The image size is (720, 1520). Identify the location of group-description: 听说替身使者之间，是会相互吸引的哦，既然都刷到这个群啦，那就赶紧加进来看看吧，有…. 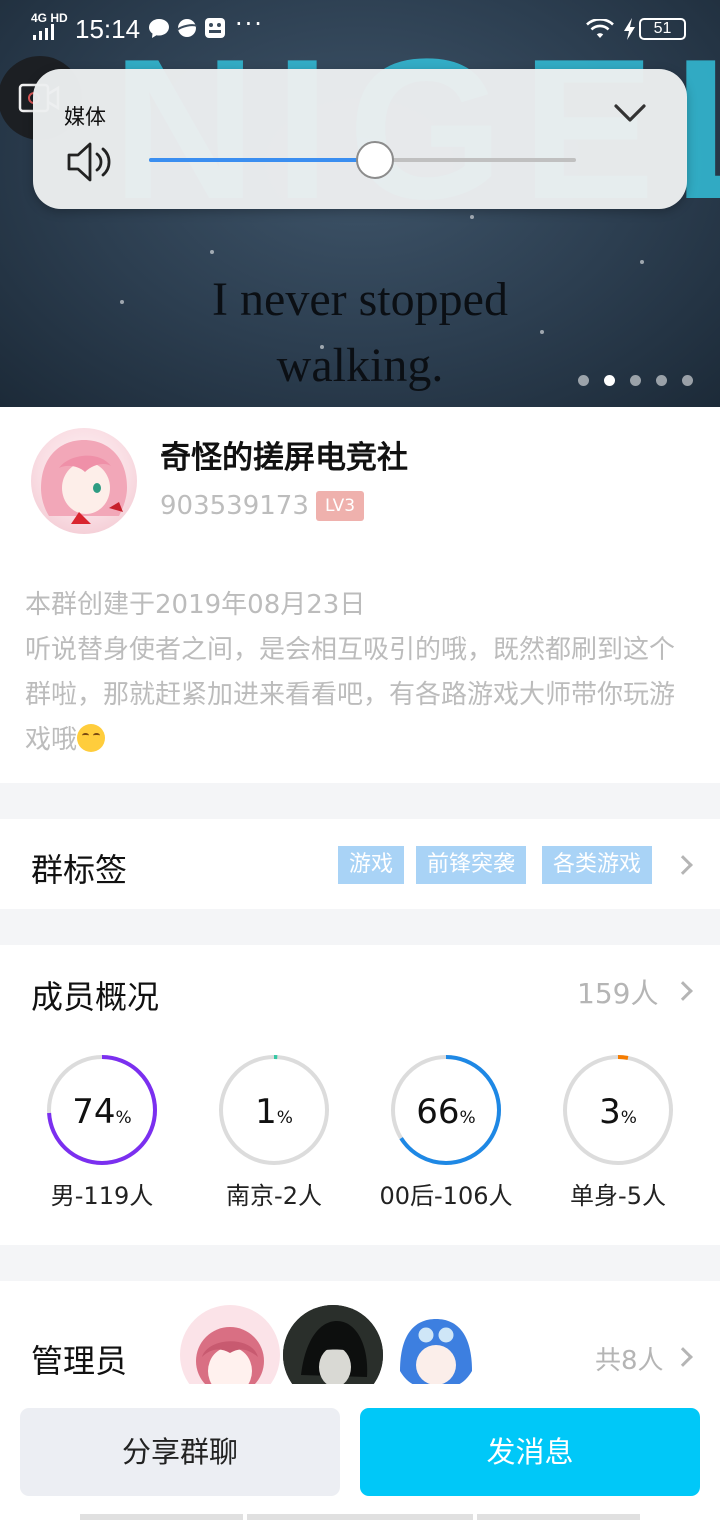
(350, 695).